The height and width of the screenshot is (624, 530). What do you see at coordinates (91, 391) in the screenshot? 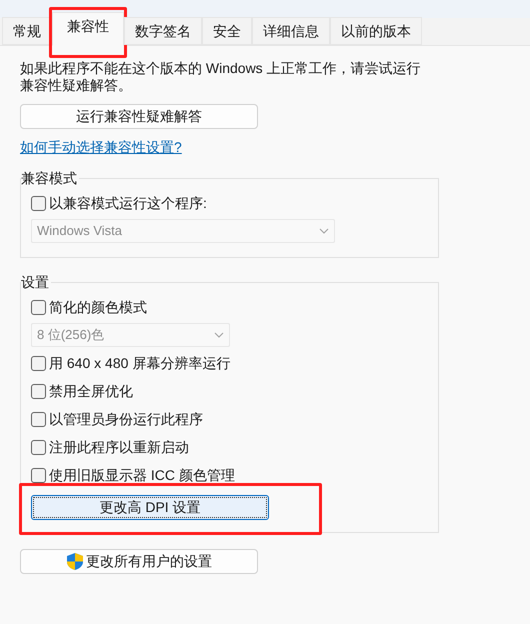
I see `checkbox-label: 禁用全屏优化` at bounding box center [91, 391].